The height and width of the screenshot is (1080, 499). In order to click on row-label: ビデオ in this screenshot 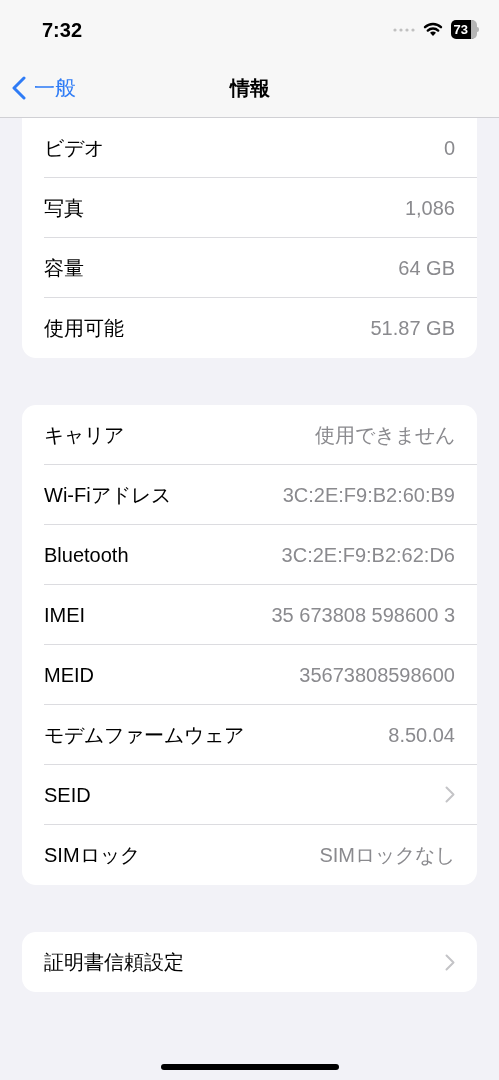, I will do `click(74, 148)`.